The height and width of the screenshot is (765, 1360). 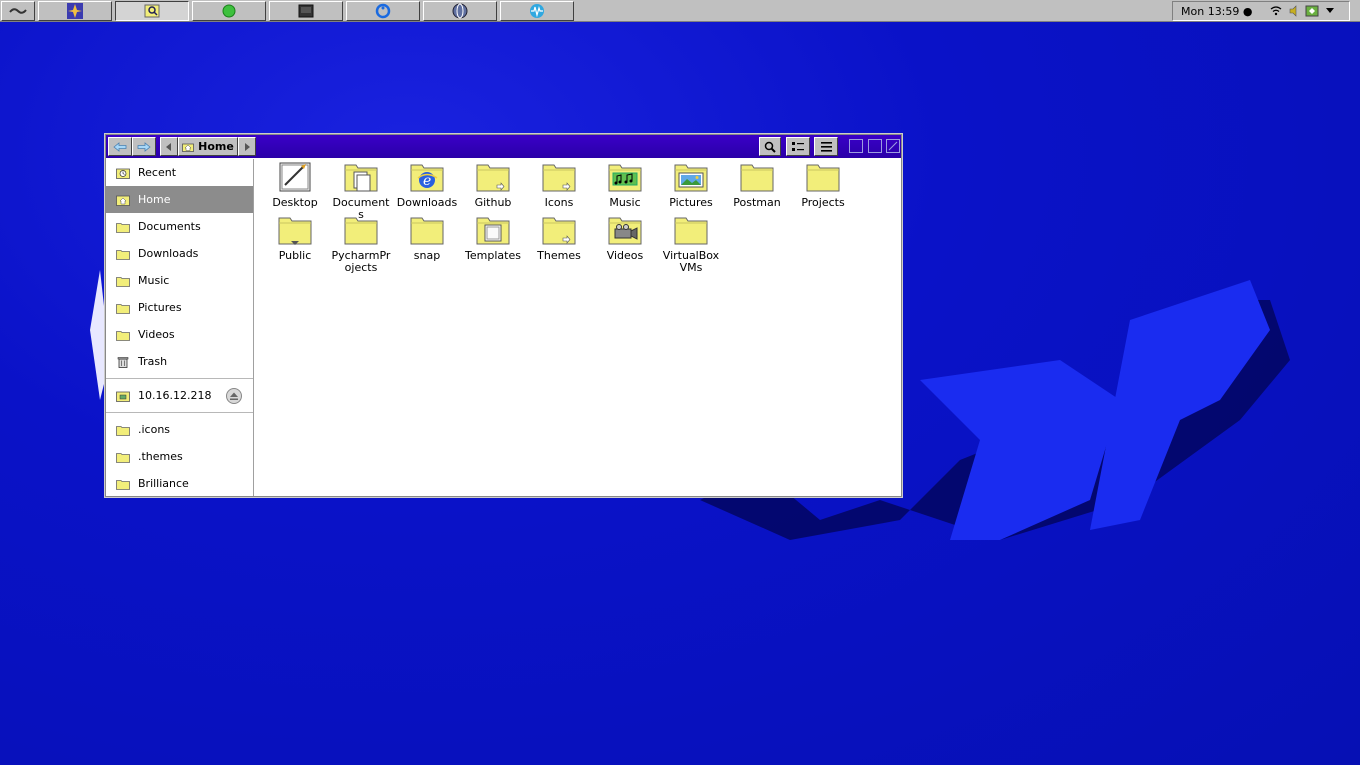 I want to click on folder-link-icon, so click(x=559, y=178).